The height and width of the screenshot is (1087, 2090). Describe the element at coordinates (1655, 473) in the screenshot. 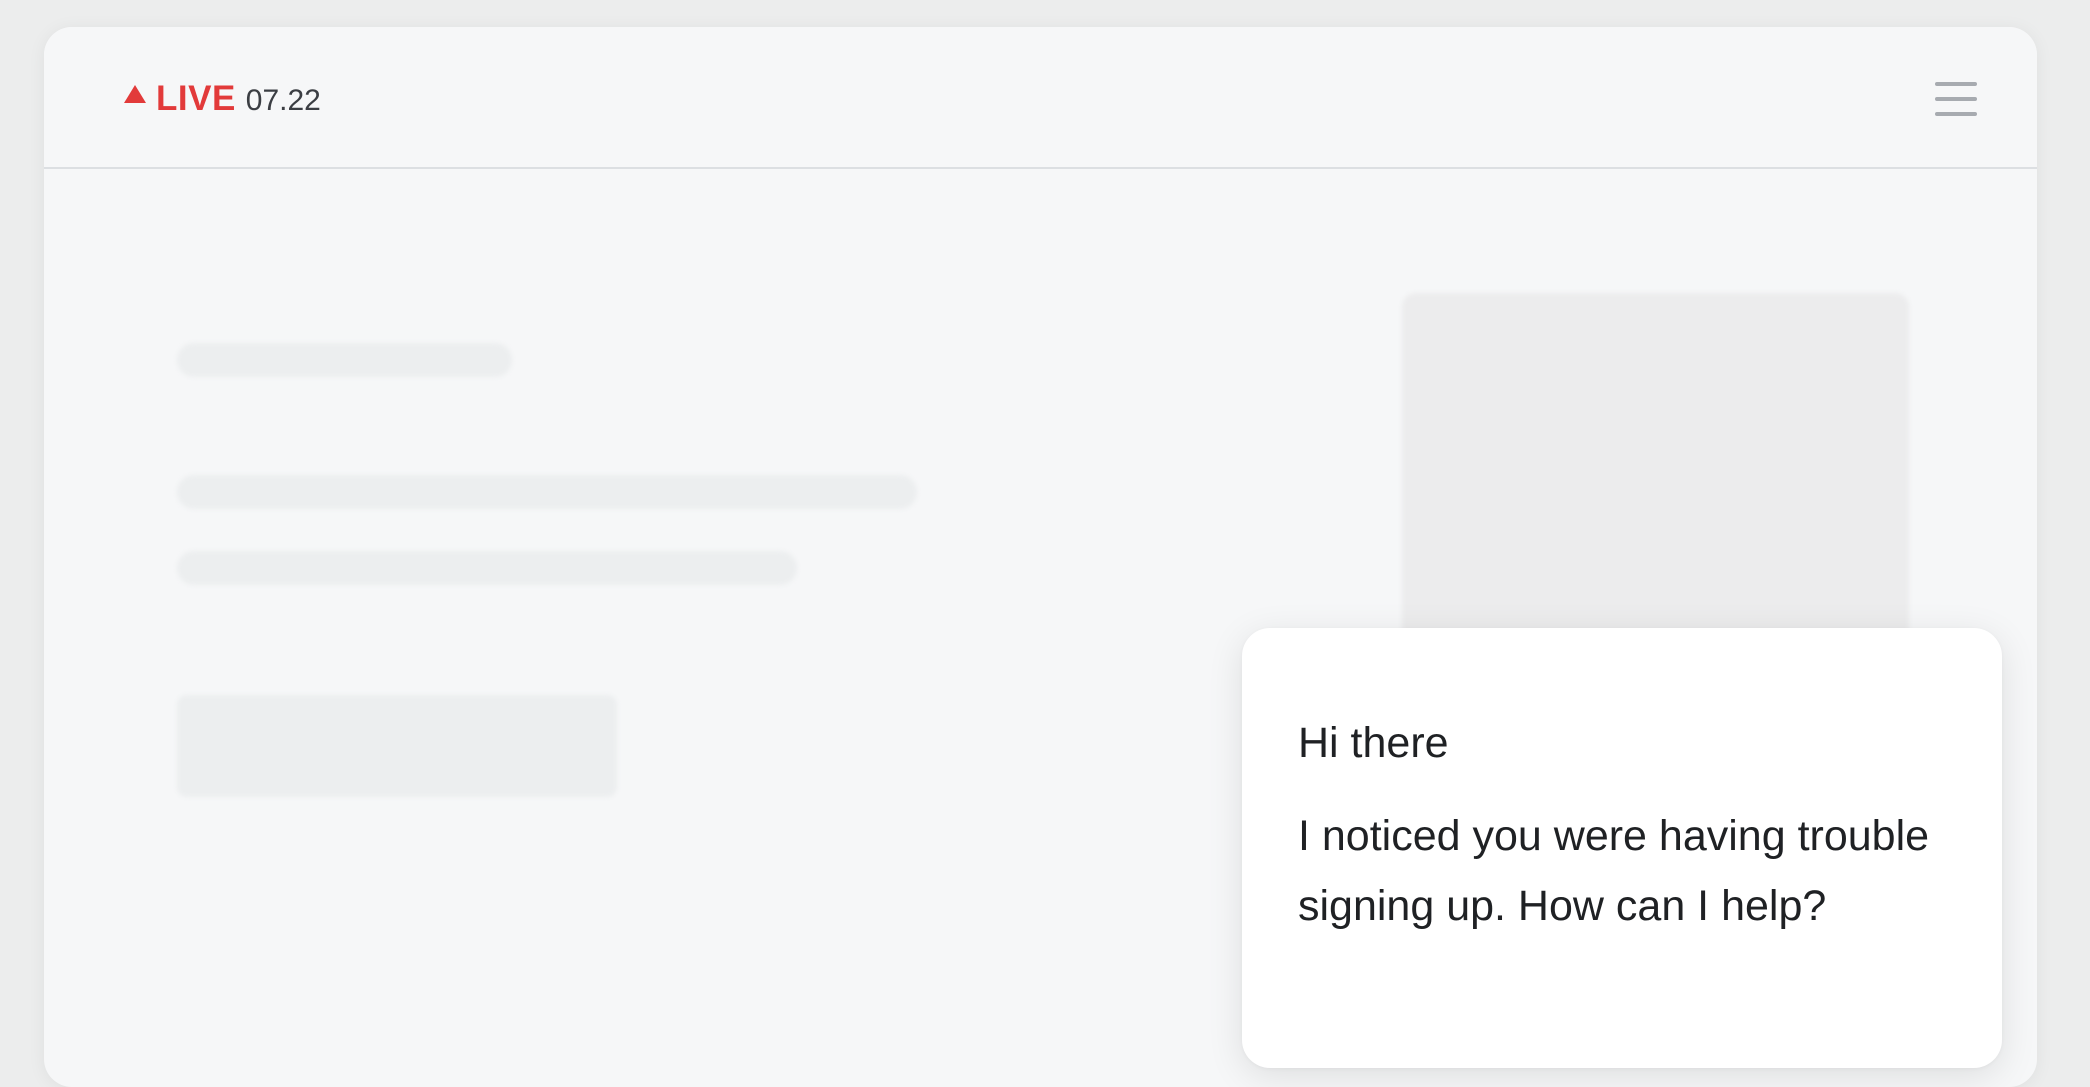

I see `skeleton-image` at that location.